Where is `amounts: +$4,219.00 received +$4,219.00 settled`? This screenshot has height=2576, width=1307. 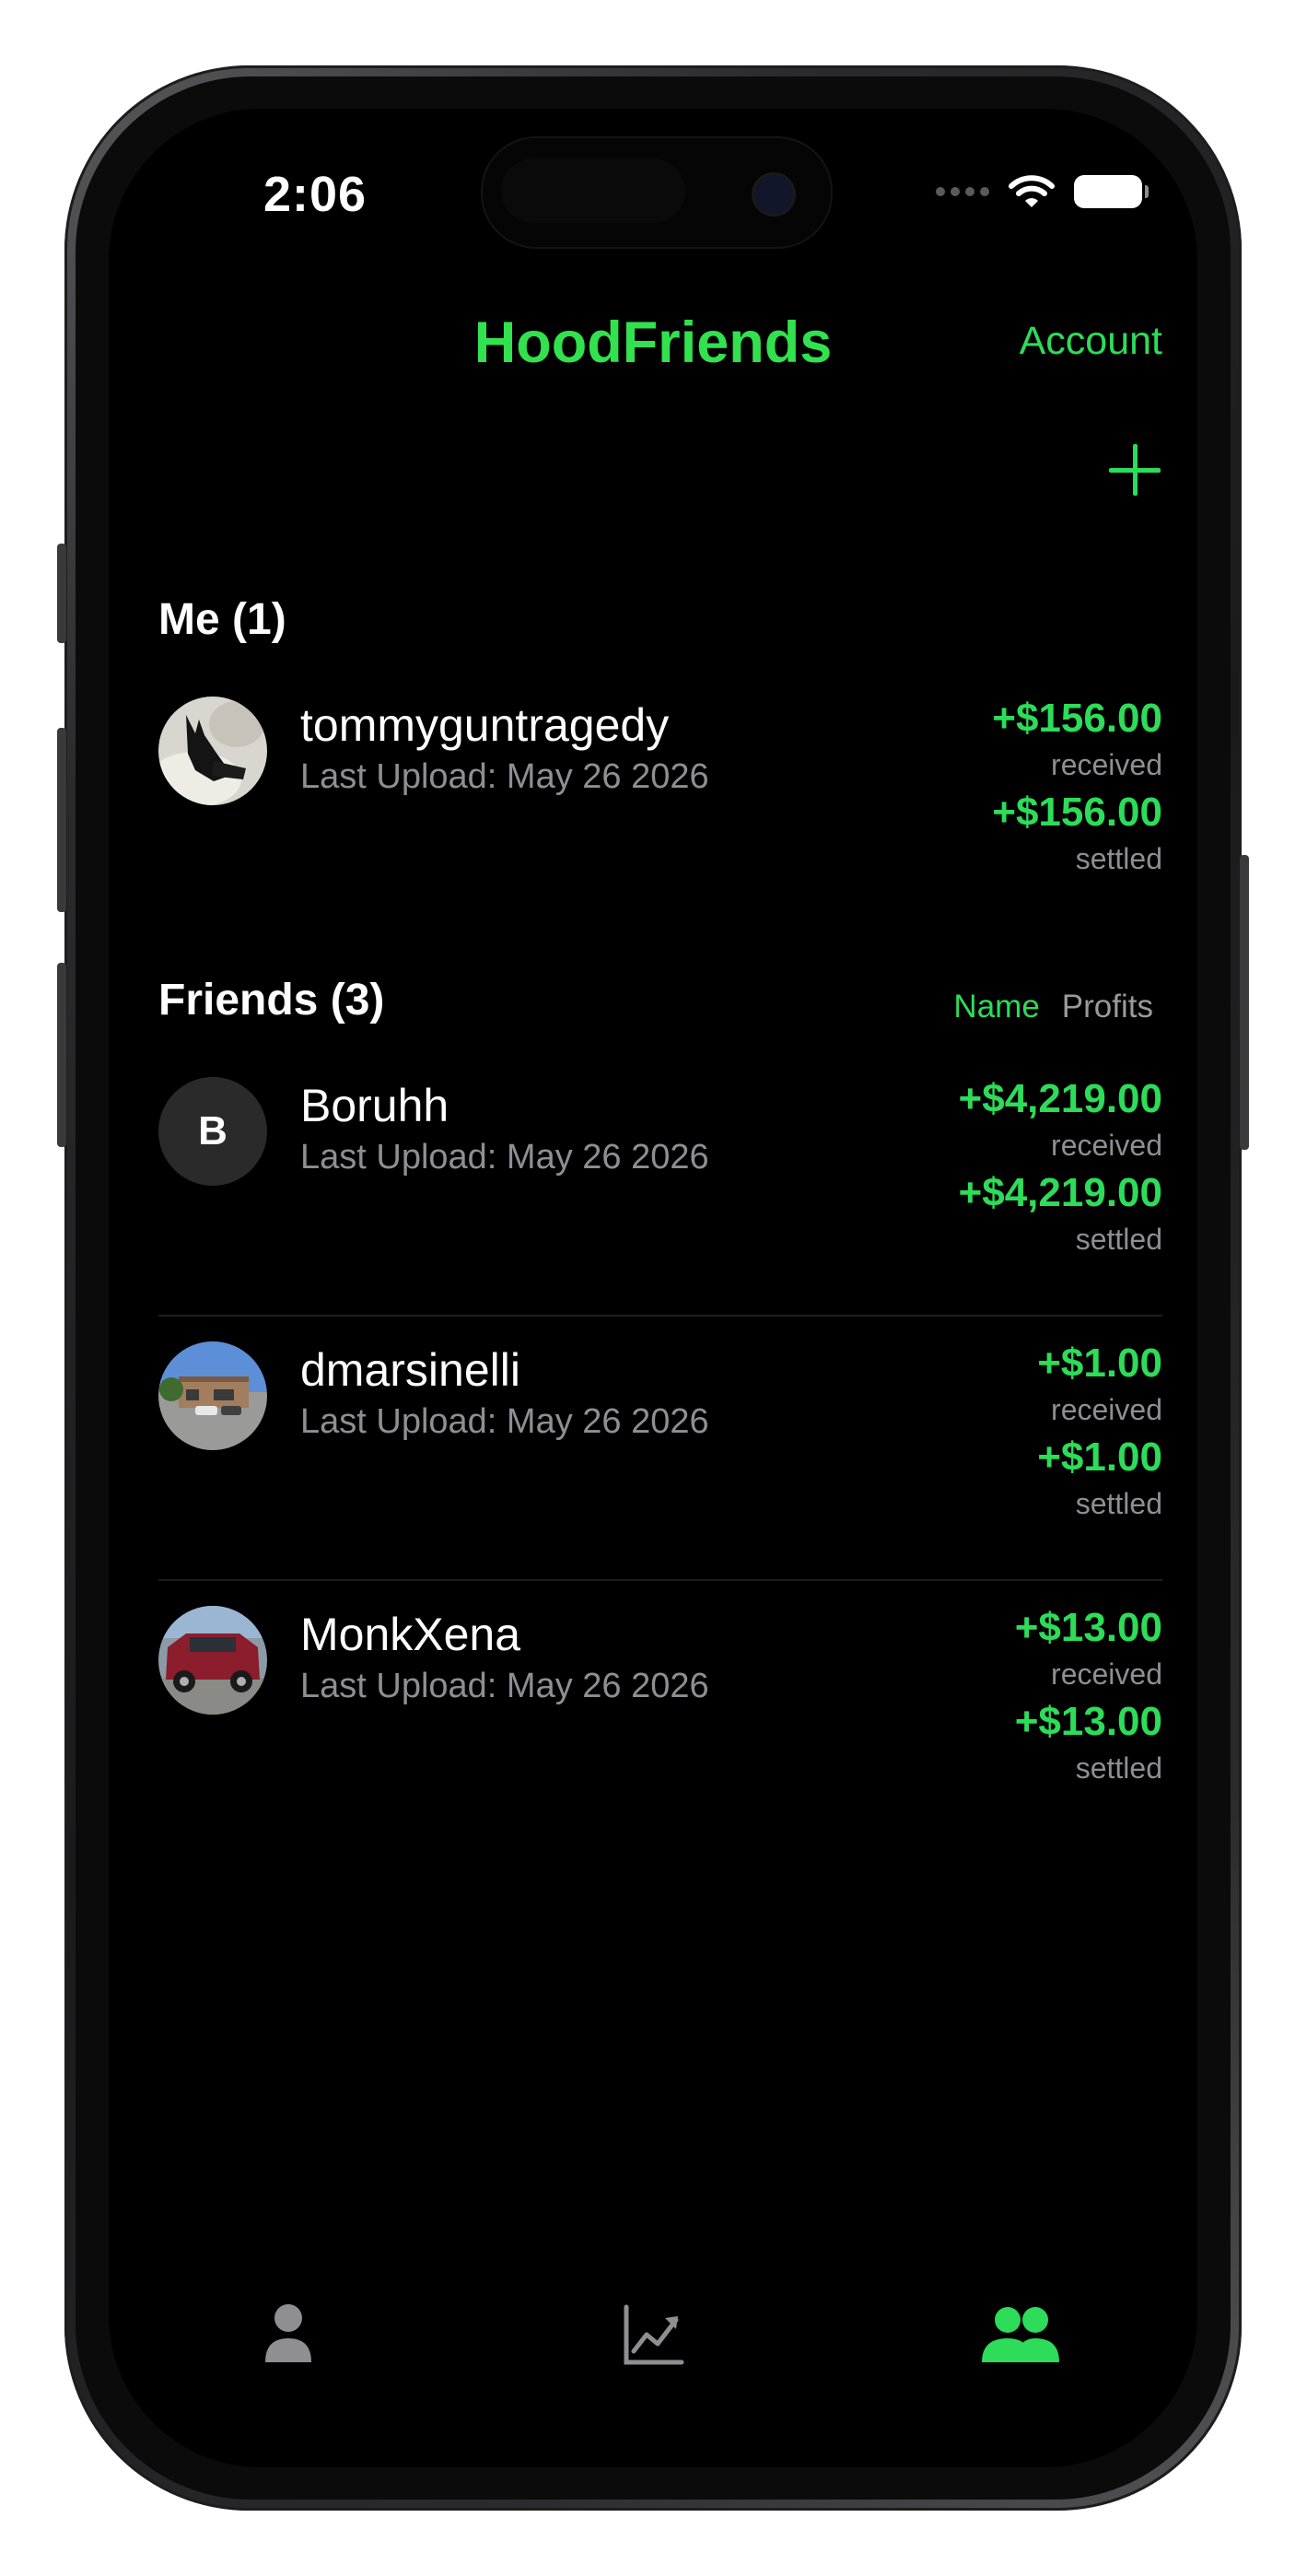 amounts: +$4,219.00 received +$4,219.00 settled is located at coordinates (1061, 1169).